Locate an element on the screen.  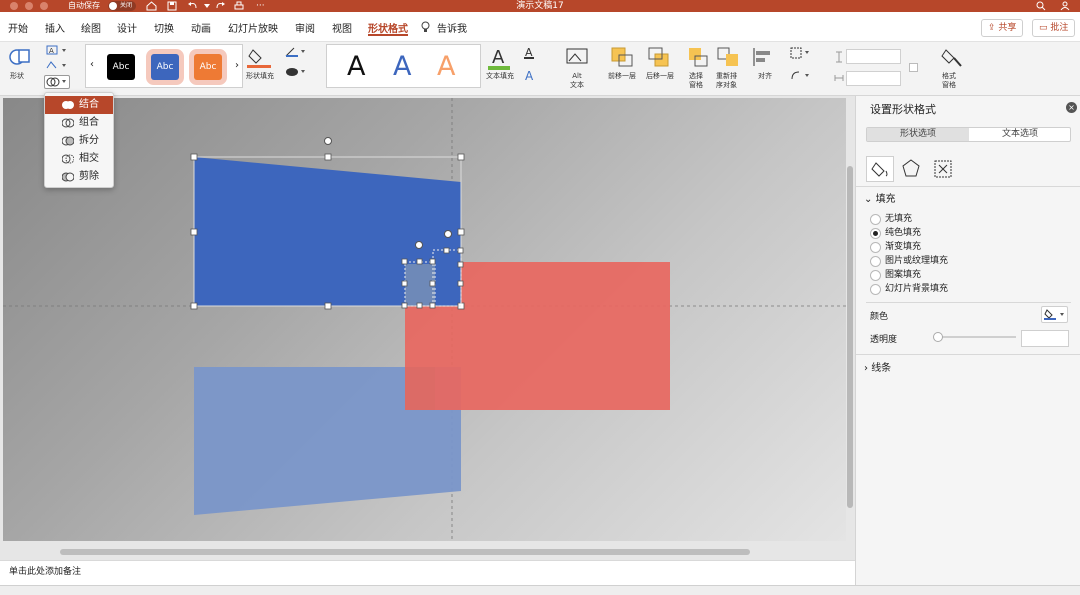
radio-gradient-fill: 渐变填充 is located at coordinates (895, 247).